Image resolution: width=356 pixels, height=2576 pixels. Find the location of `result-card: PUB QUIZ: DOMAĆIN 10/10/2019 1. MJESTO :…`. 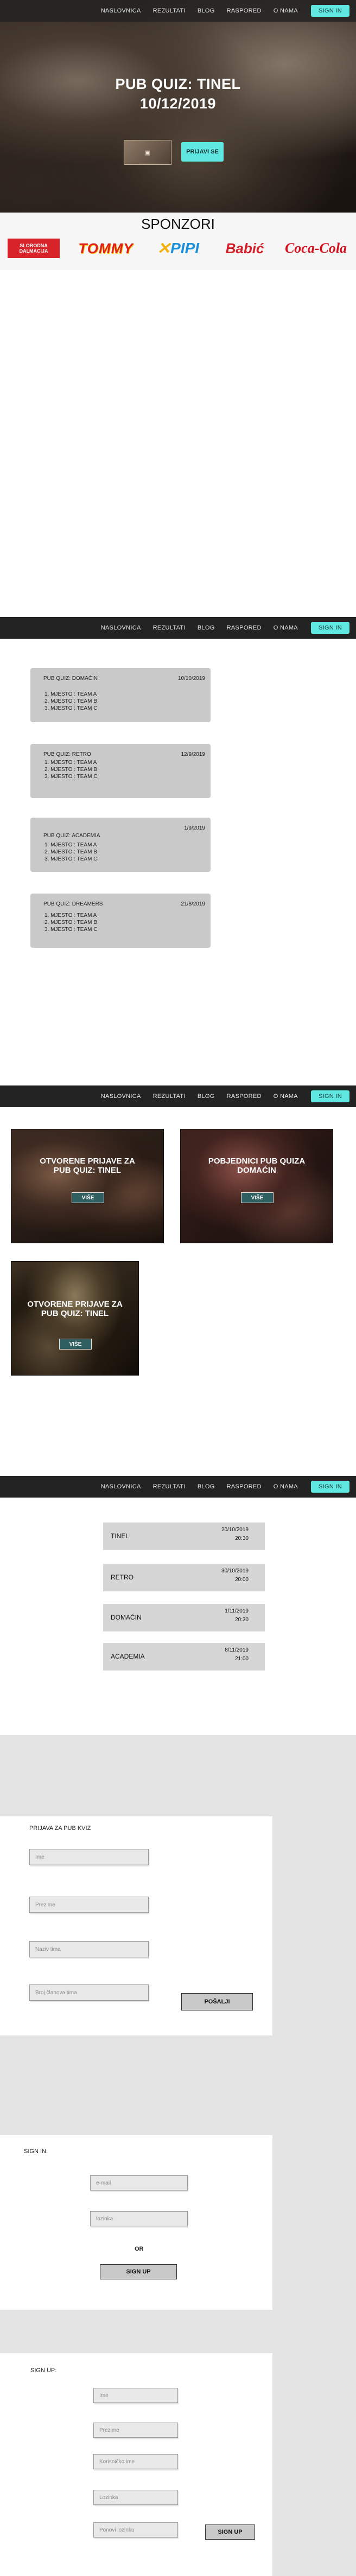

result-card: PUB QUIZ: DOMAĆIN 10/10/2019 1. MJESTO :… is located at coordinates (120, 695).